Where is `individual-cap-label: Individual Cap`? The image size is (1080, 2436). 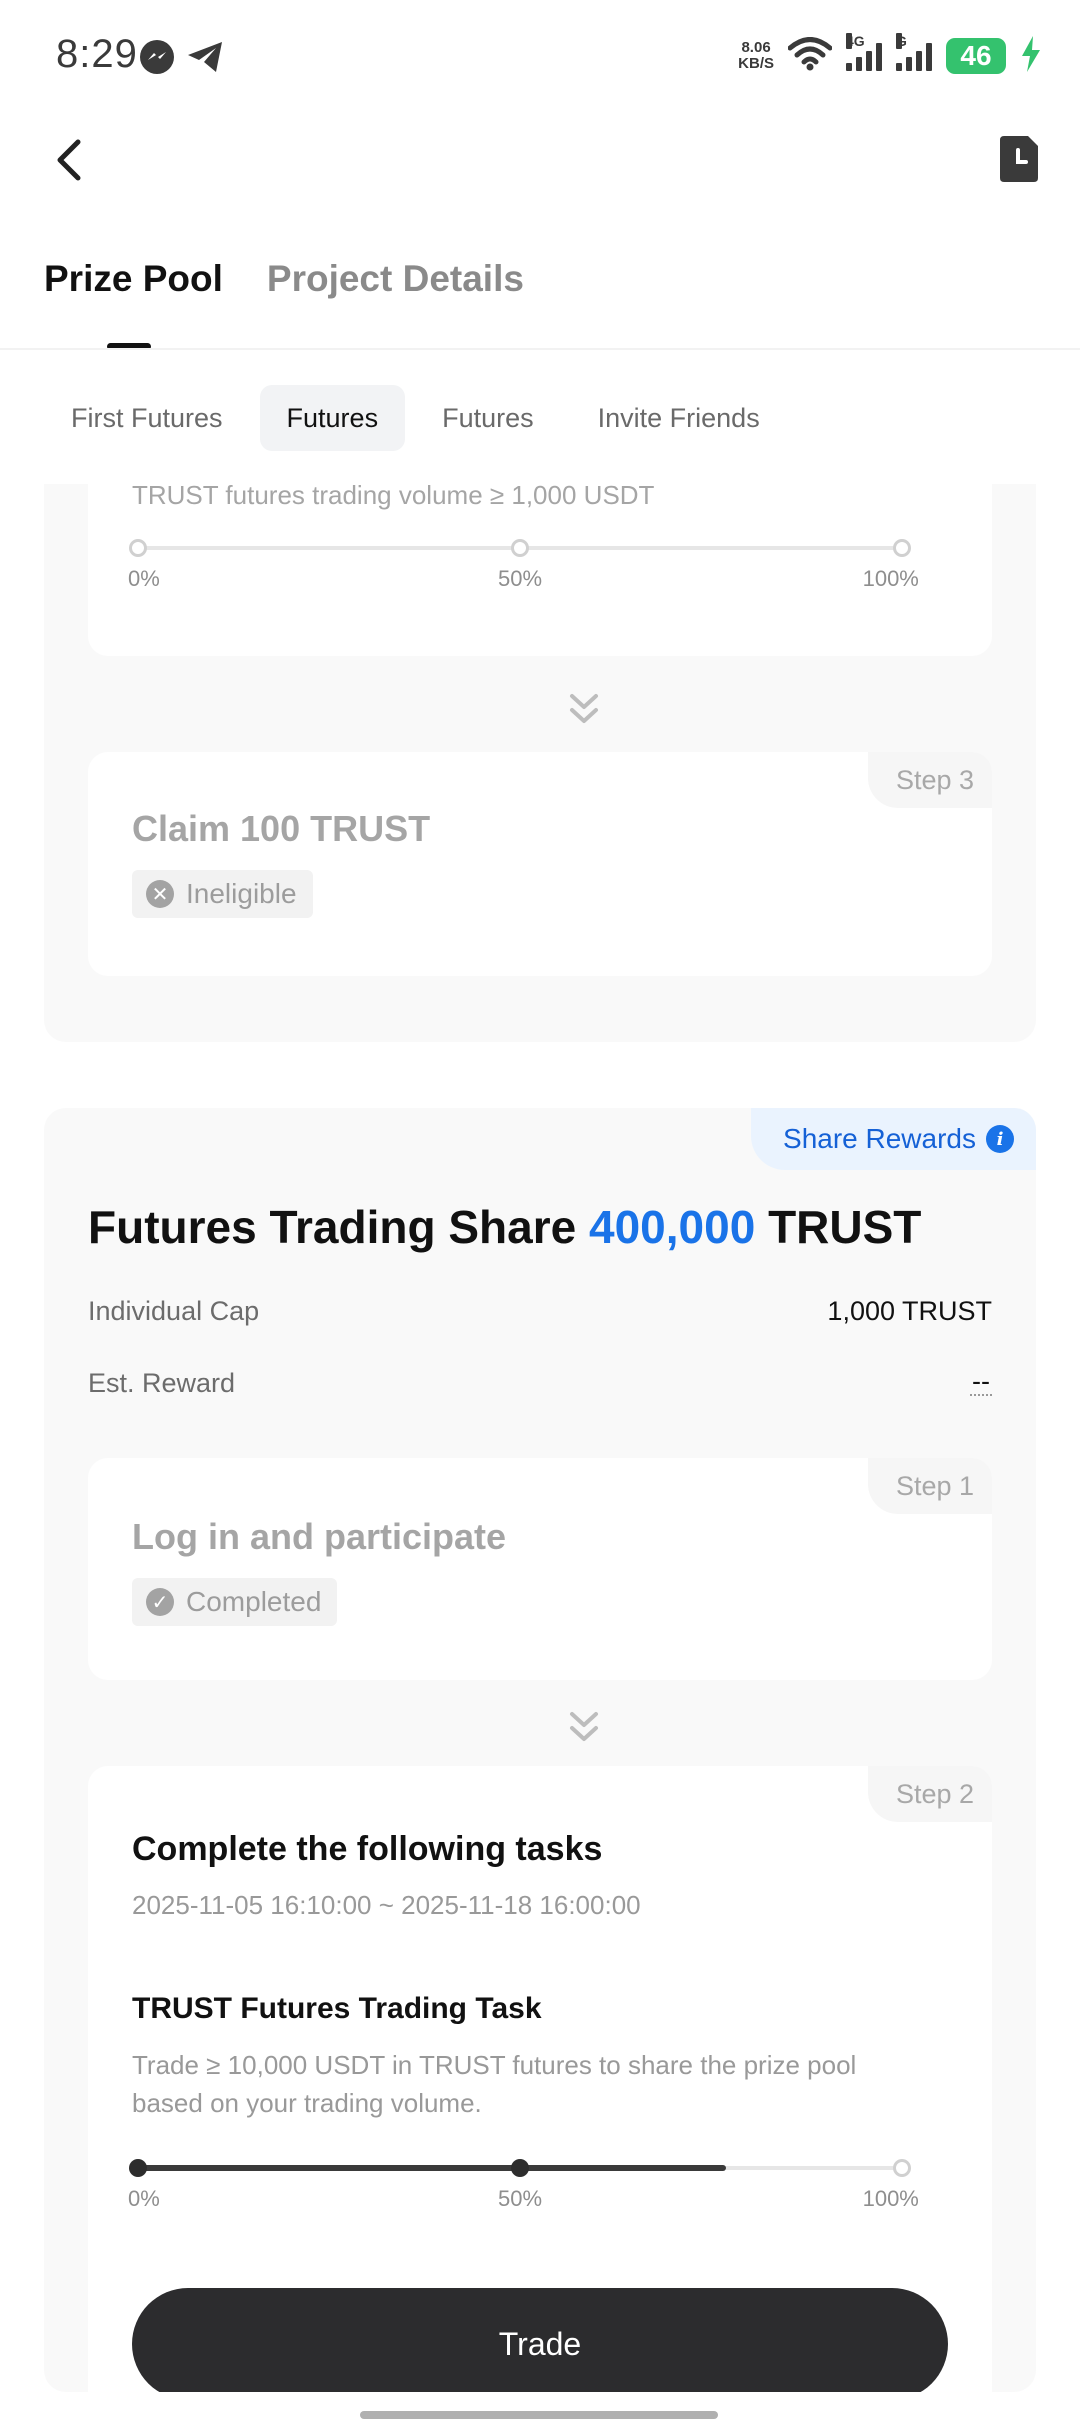 individual-cap-label: Individual Cap is located at coordinates (174, 1311).